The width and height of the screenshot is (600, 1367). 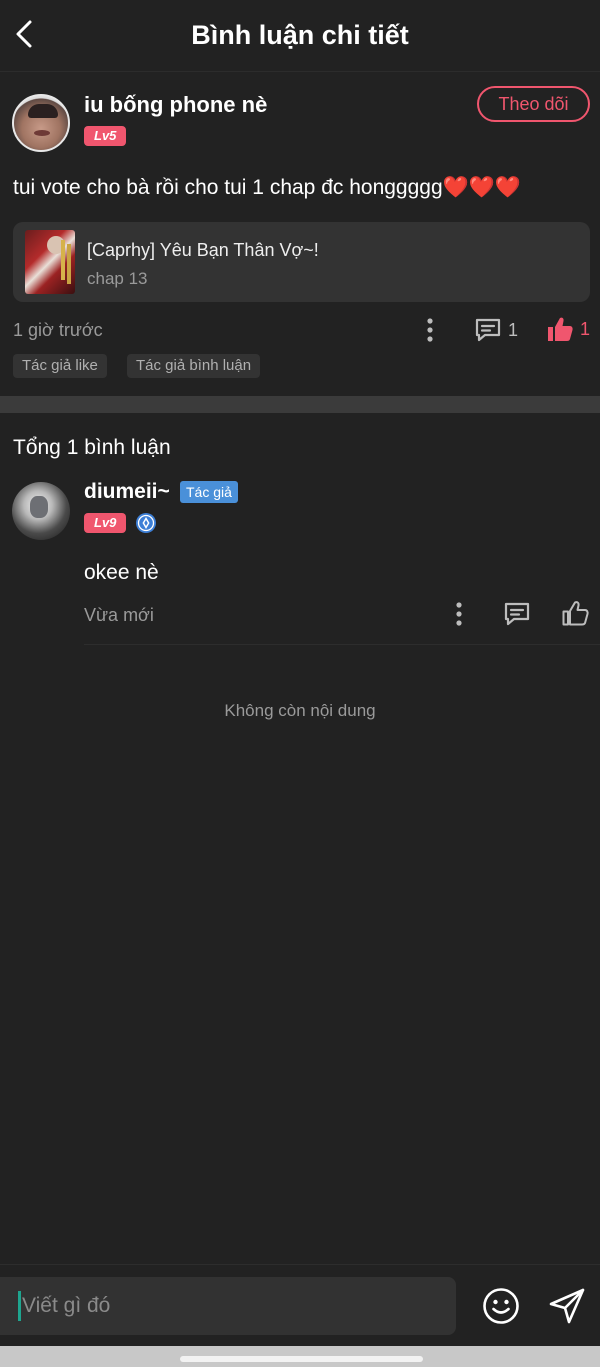 What do you see at coordinates (301, 1359) in the screenshot?
I see `home-indicator` at bounding box center [301, 1359].